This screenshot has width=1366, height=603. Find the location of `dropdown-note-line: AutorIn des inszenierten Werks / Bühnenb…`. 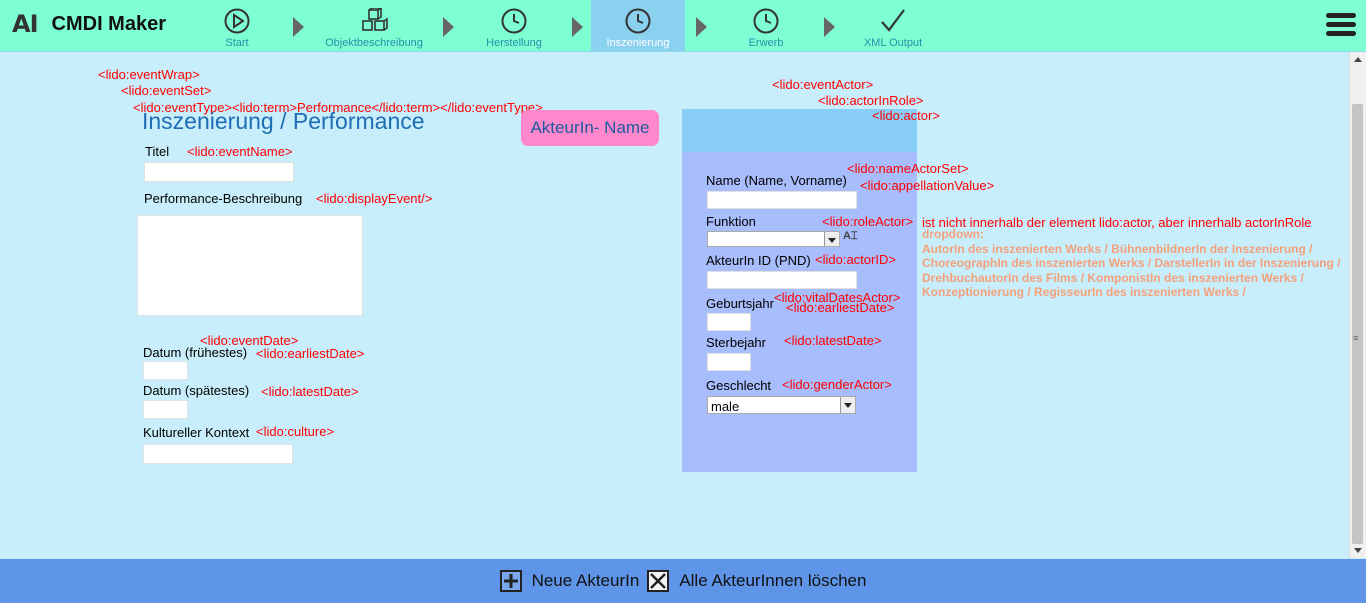

dropdown-note-line: AutorIn des inszenierten Werks / Bühnenb… is located at coordinates (1117, 248).